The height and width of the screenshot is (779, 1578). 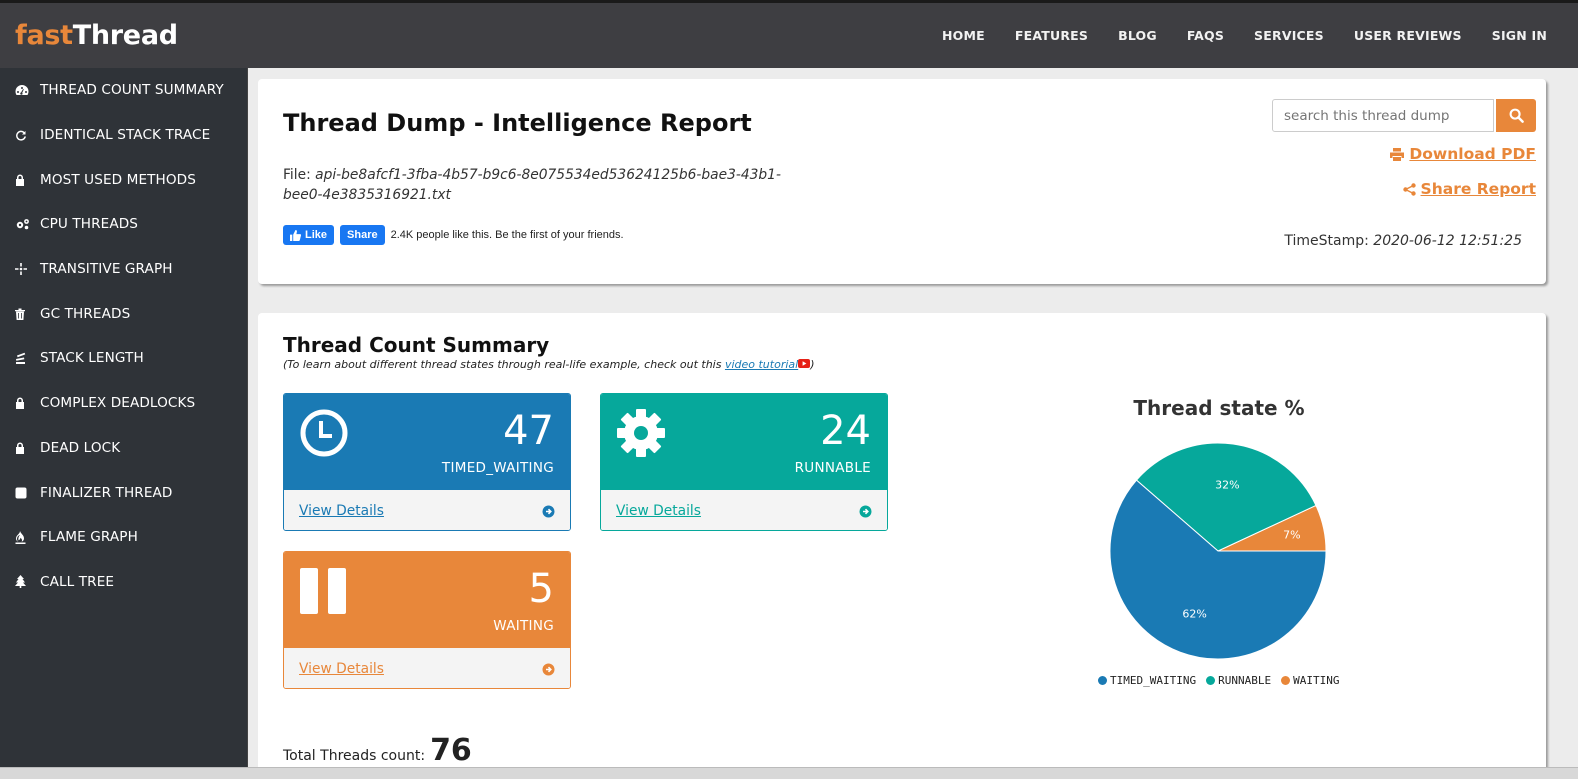 What do you see at coordinates (427, 620) in the screenshot?
I see `stat-card-waiting: 5 WAITING View Details` at bounding box center [427, 620].